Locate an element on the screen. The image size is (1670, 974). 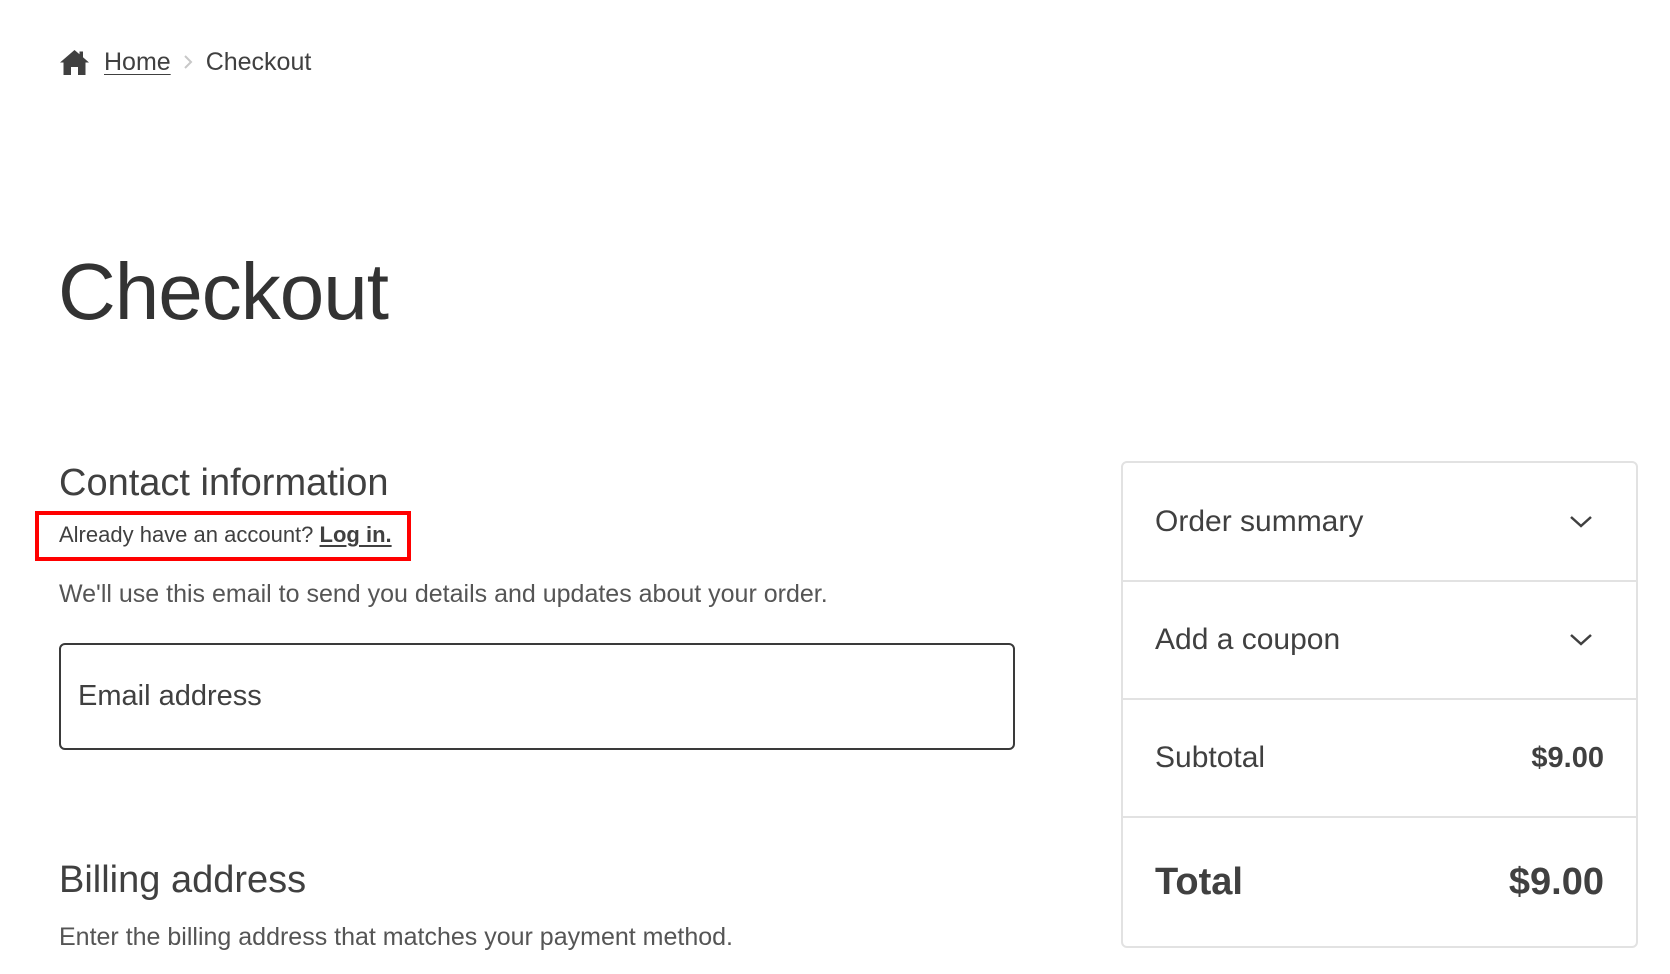
breadcrumb-current: Checkout is located at coordinates (258, 61).